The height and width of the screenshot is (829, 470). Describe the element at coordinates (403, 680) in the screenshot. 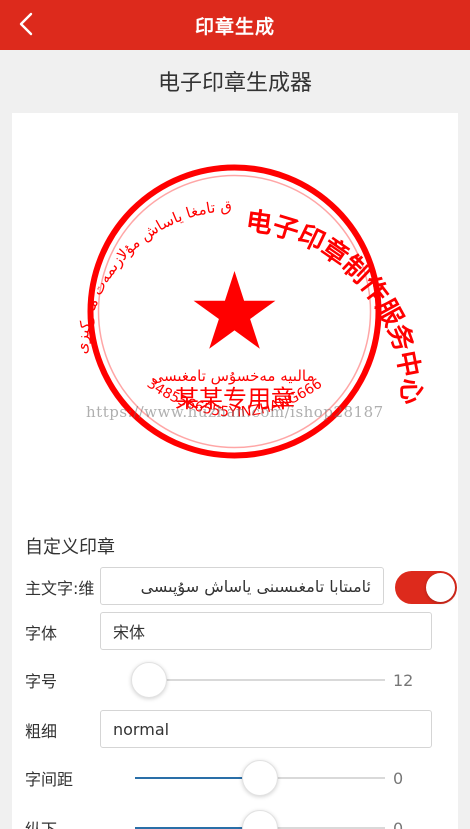

I see `font-size-value: 12` at that location.